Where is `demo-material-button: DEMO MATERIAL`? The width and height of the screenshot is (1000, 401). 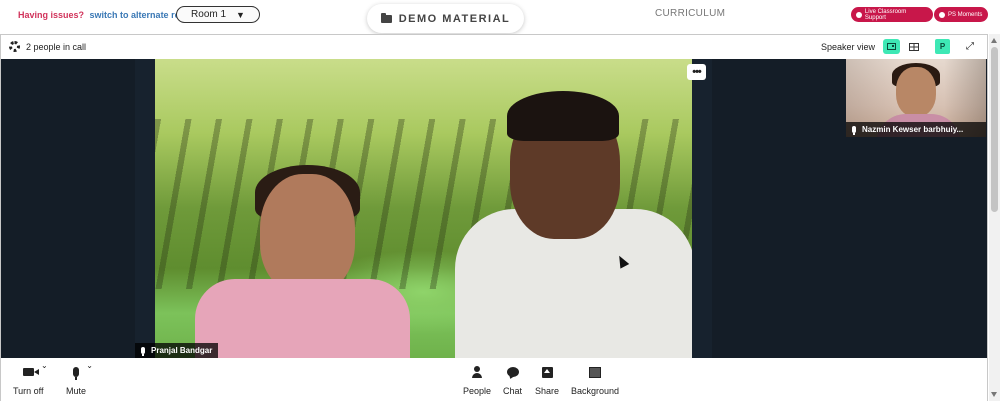
demo-material-button: DEMO MATERIAL is located at coordinates (445, 18).